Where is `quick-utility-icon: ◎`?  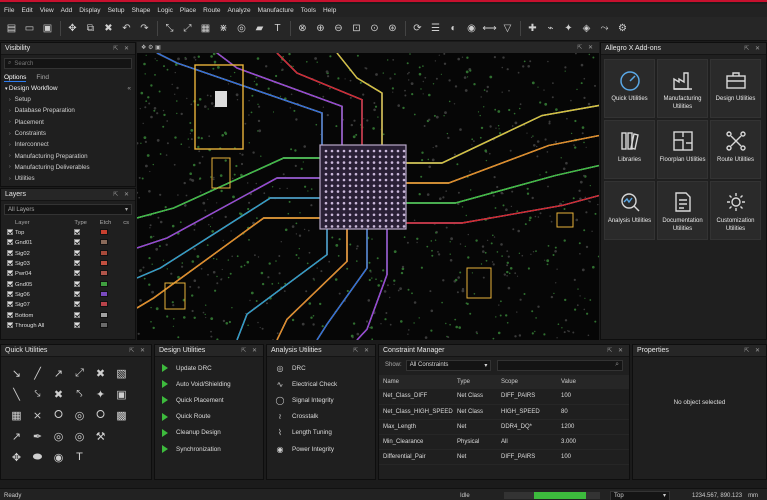
quick-utility-icon: ◎ is located at coordinates (79, 436).